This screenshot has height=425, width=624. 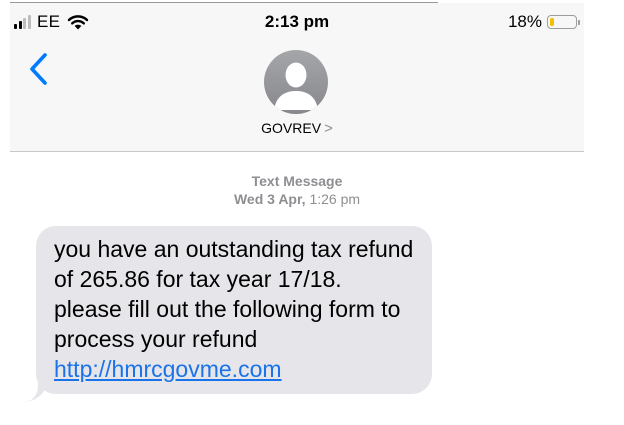 I want to click on contact-name: GOVREV, so click(x=291, y=128).